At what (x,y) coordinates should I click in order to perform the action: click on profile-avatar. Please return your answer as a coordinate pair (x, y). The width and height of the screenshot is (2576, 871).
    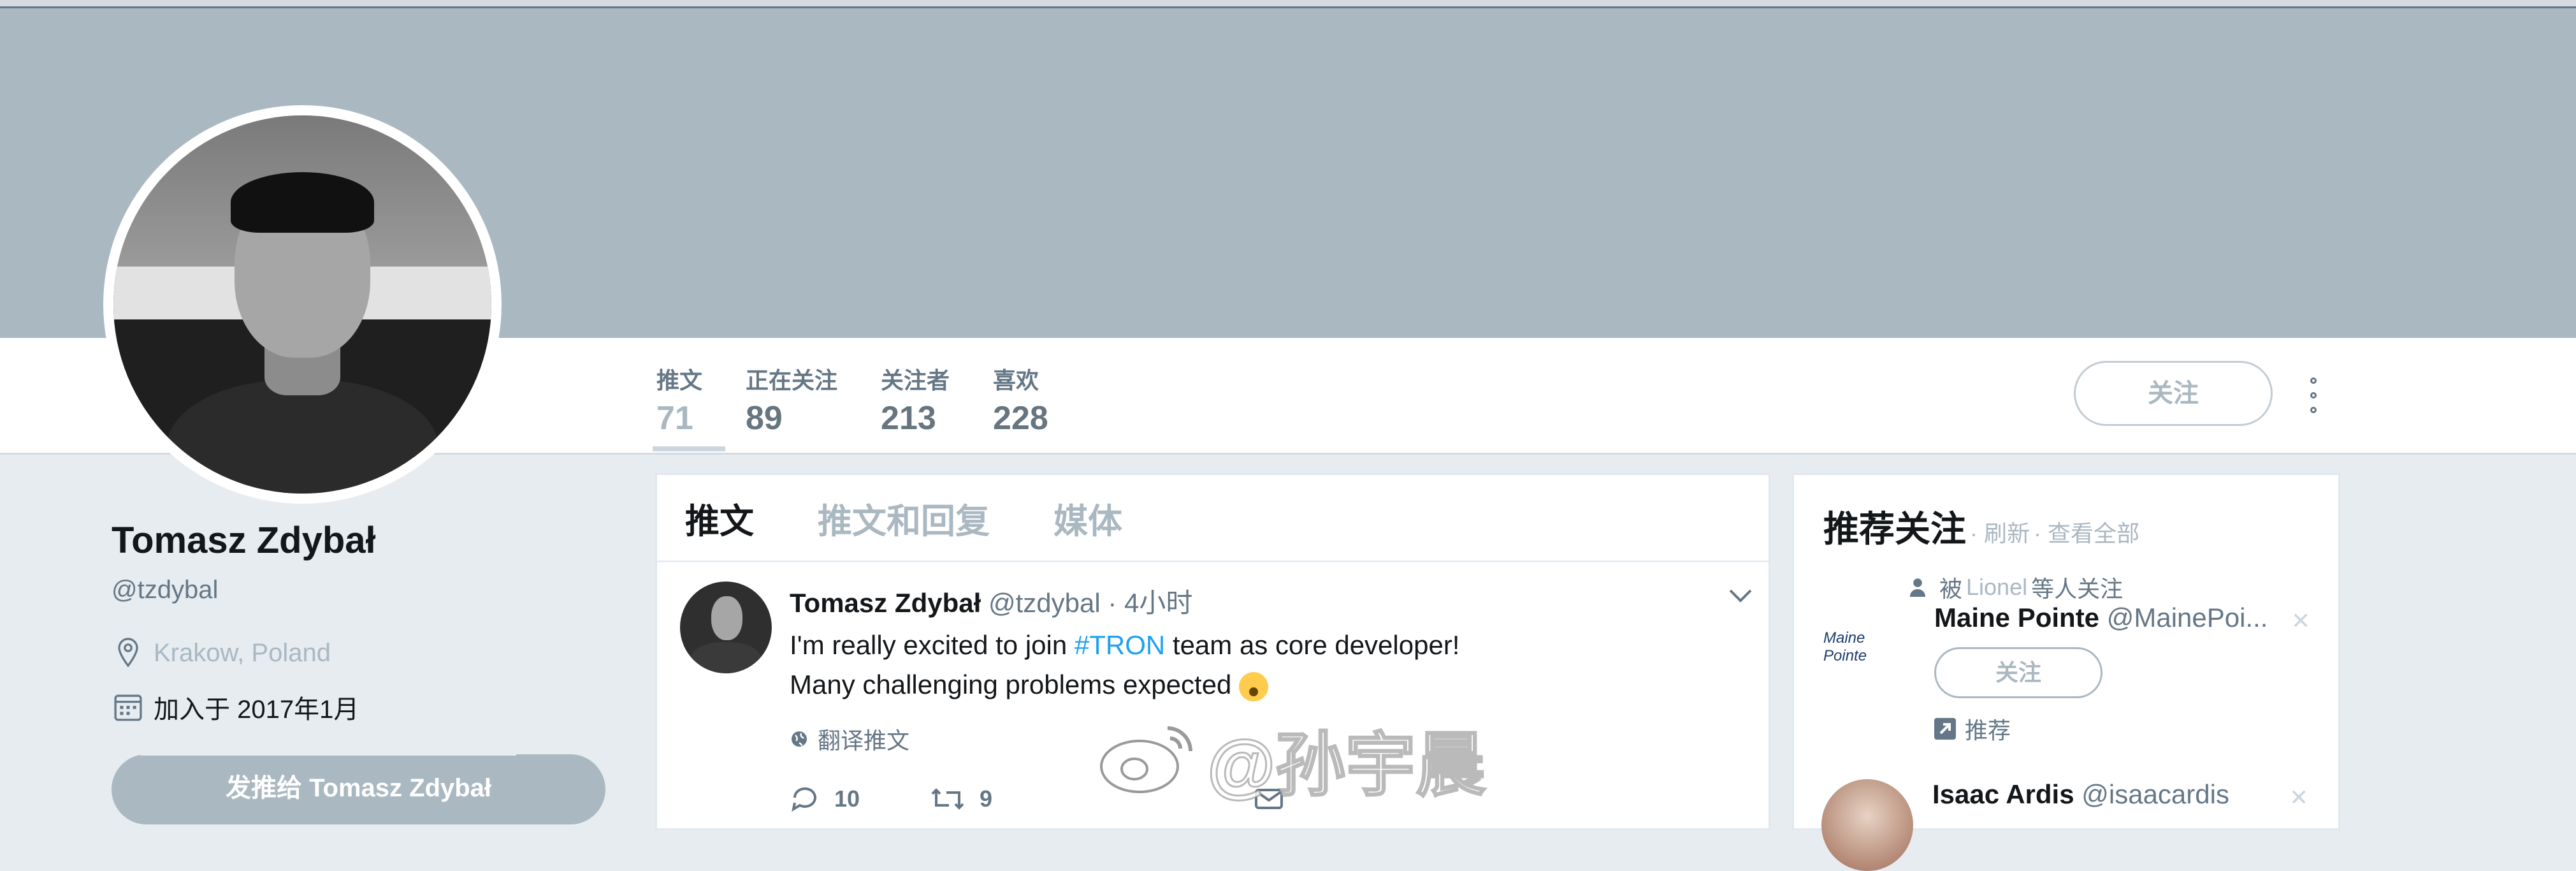
    Looking at the image, I should click on (302, 304).